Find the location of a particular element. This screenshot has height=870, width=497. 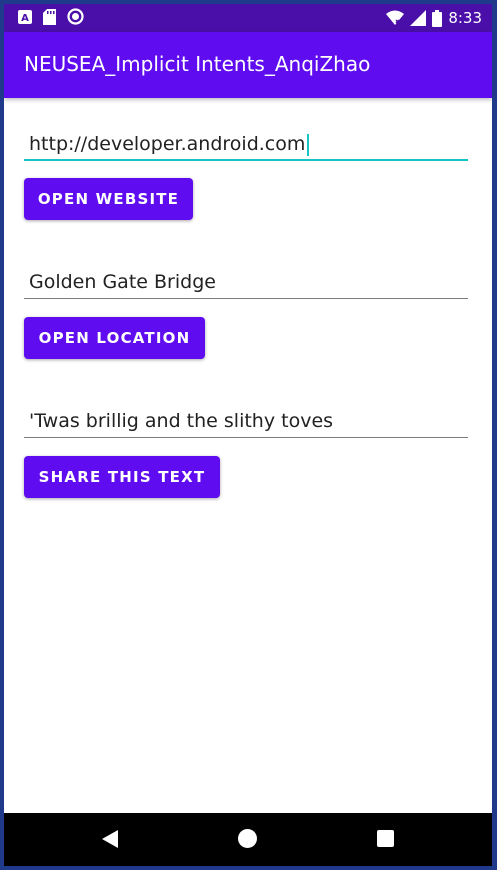

app-bar: NEUSEA_Implicit Intents_AnqiZhao is located at coordinates (248, 65).